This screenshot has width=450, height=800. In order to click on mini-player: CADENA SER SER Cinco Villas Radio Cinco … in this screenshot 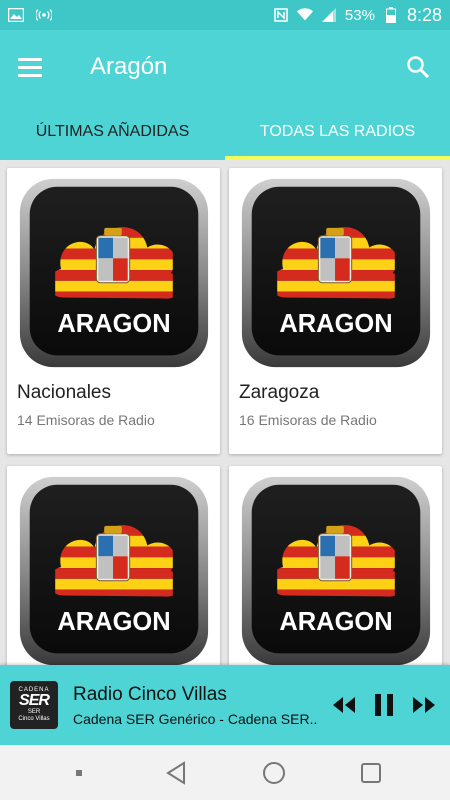, I will do `click(225, 705)`.